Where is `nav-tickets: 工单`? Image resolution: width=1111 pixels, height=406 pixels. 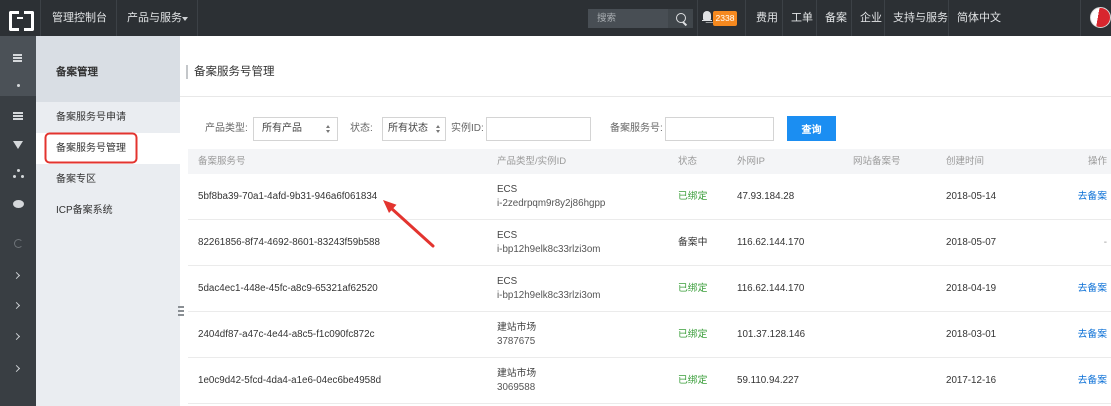 nav-tickets: 工单 is located at coordinates (802, 18).